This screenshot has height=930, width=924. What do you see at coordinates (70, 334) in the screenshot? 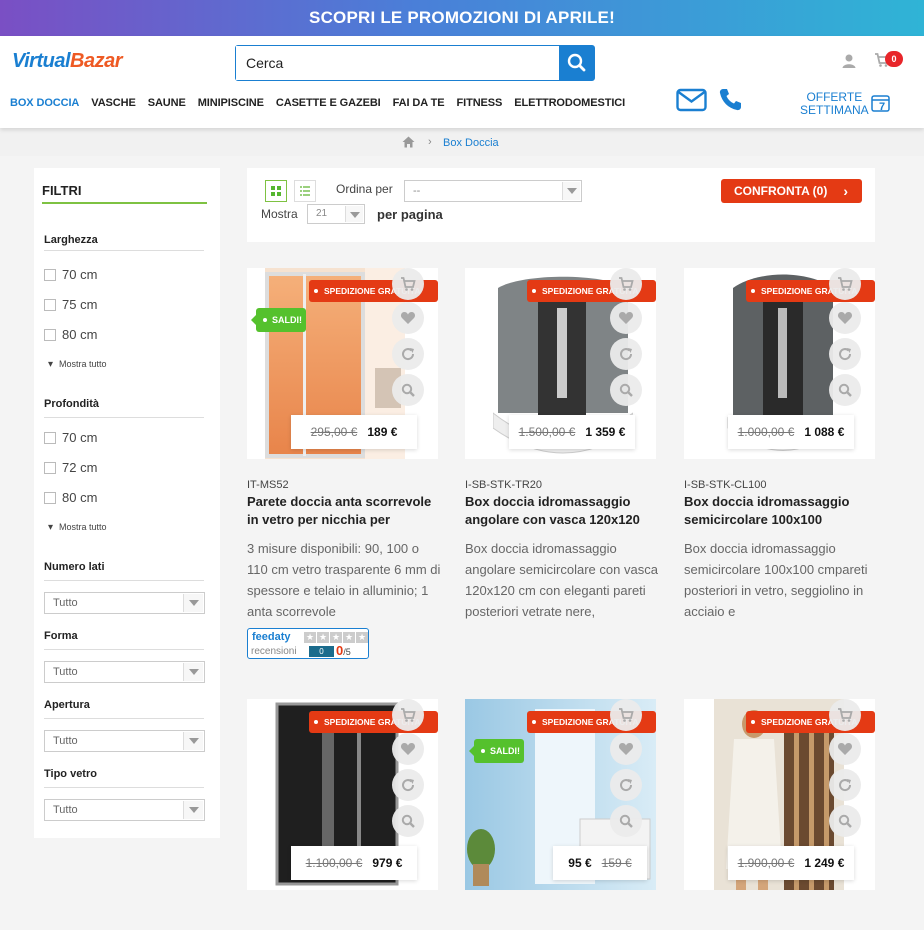
I see `filter-larghezza-option: 80 cm` at bounding box center [70, 334].